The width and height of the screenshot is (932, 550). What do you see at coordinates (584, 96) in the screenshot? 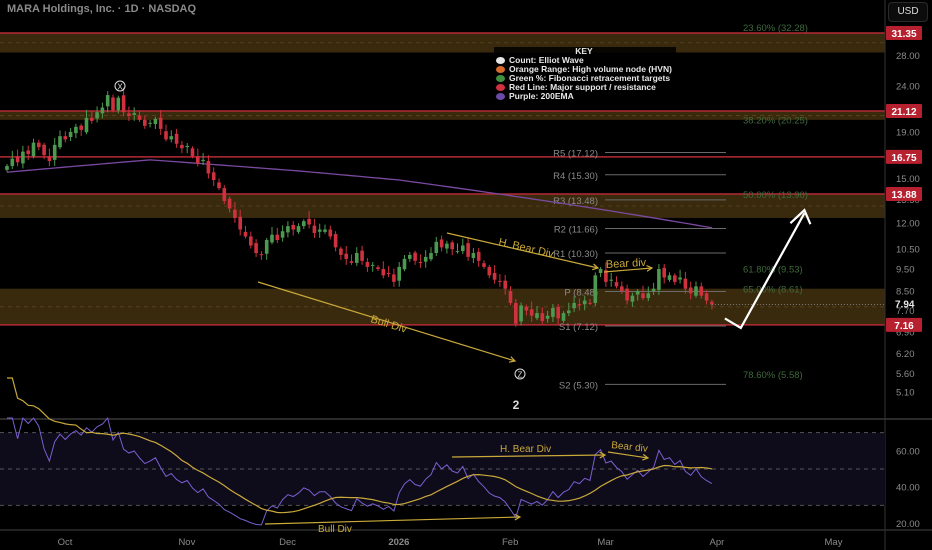
I see `legend-item: Purple: 200EMA` at bounding box center [584, 96].